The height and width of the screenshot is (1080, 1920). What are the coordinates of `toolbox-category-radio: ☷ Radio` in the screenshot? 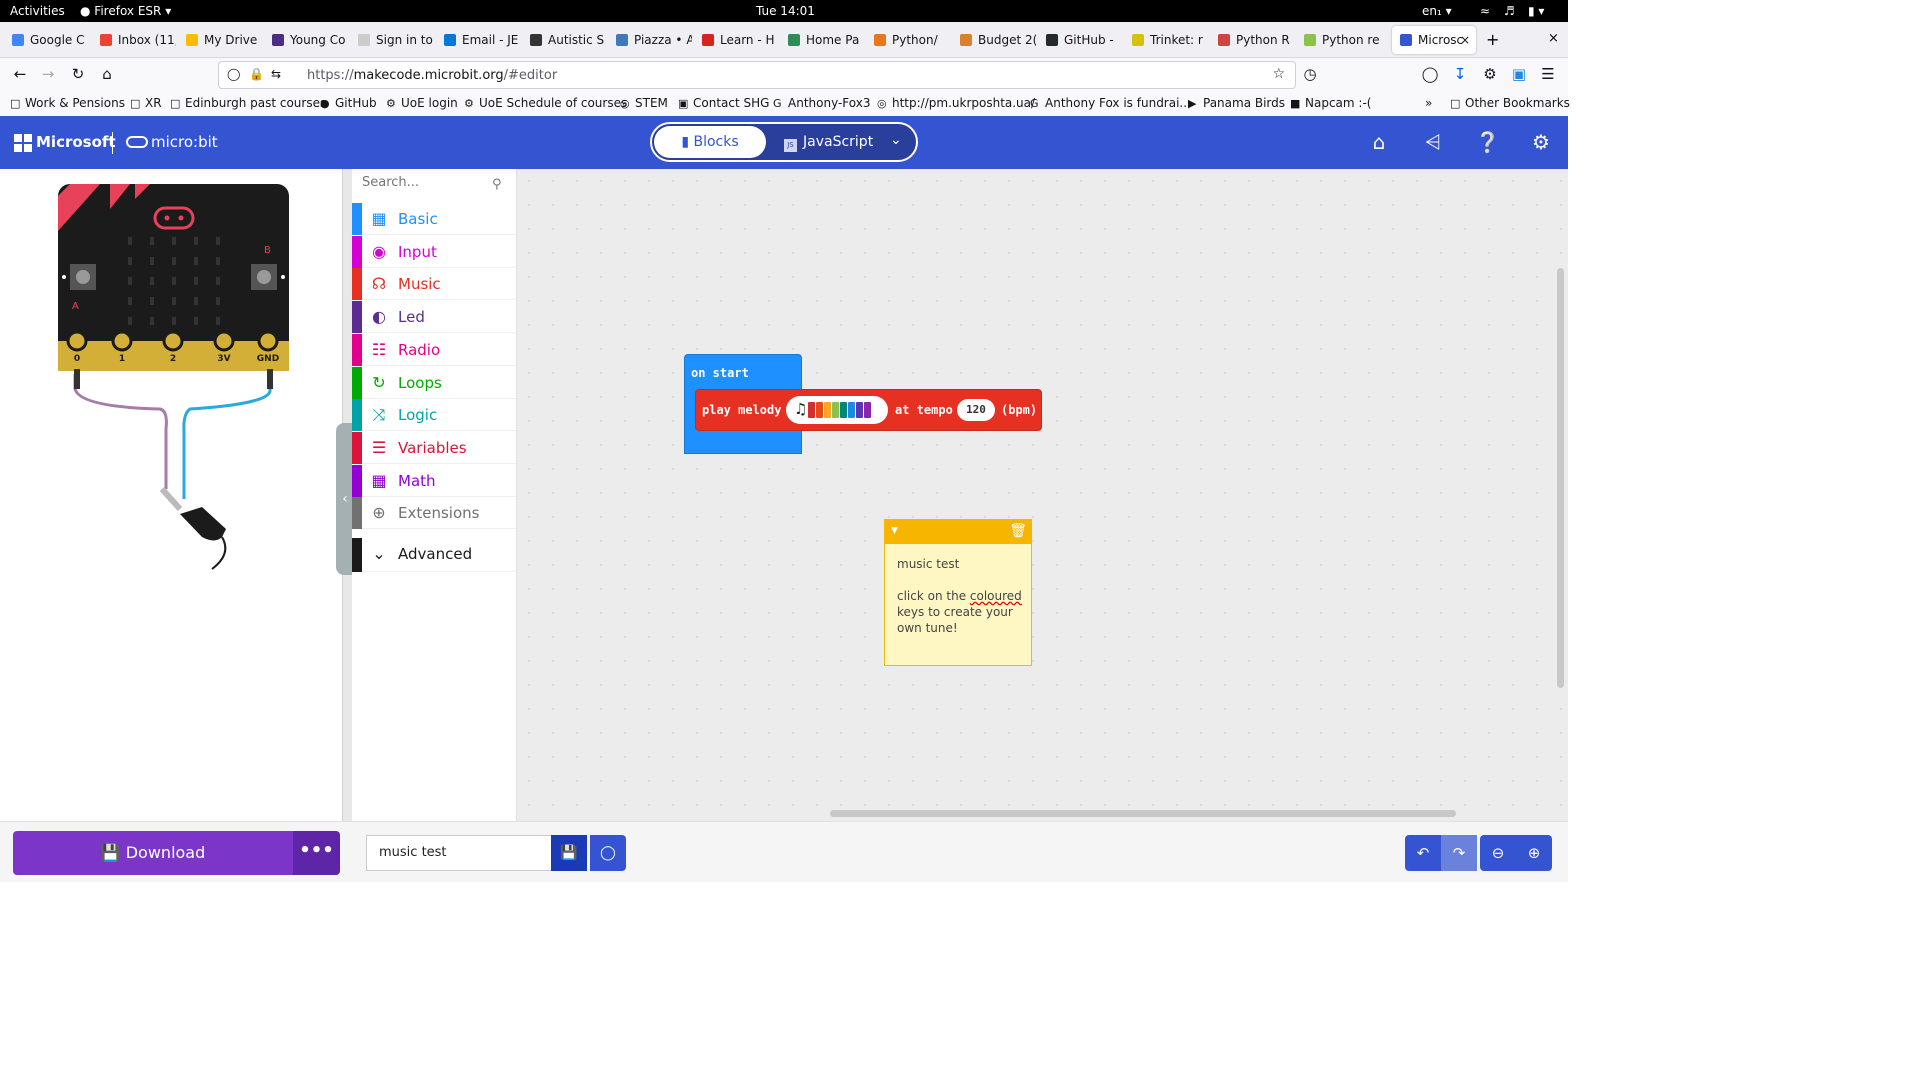 It's located at (434, 349).